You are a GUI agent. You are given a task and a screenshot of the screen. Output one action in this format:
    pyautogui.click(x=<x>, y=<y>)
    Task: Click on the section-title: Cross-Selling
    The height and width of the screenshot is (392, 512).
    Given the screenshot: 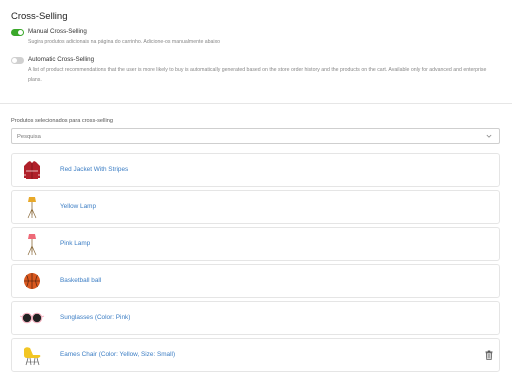 What is the action you would take?
    pyautogui.click(x=39, y=16)
    